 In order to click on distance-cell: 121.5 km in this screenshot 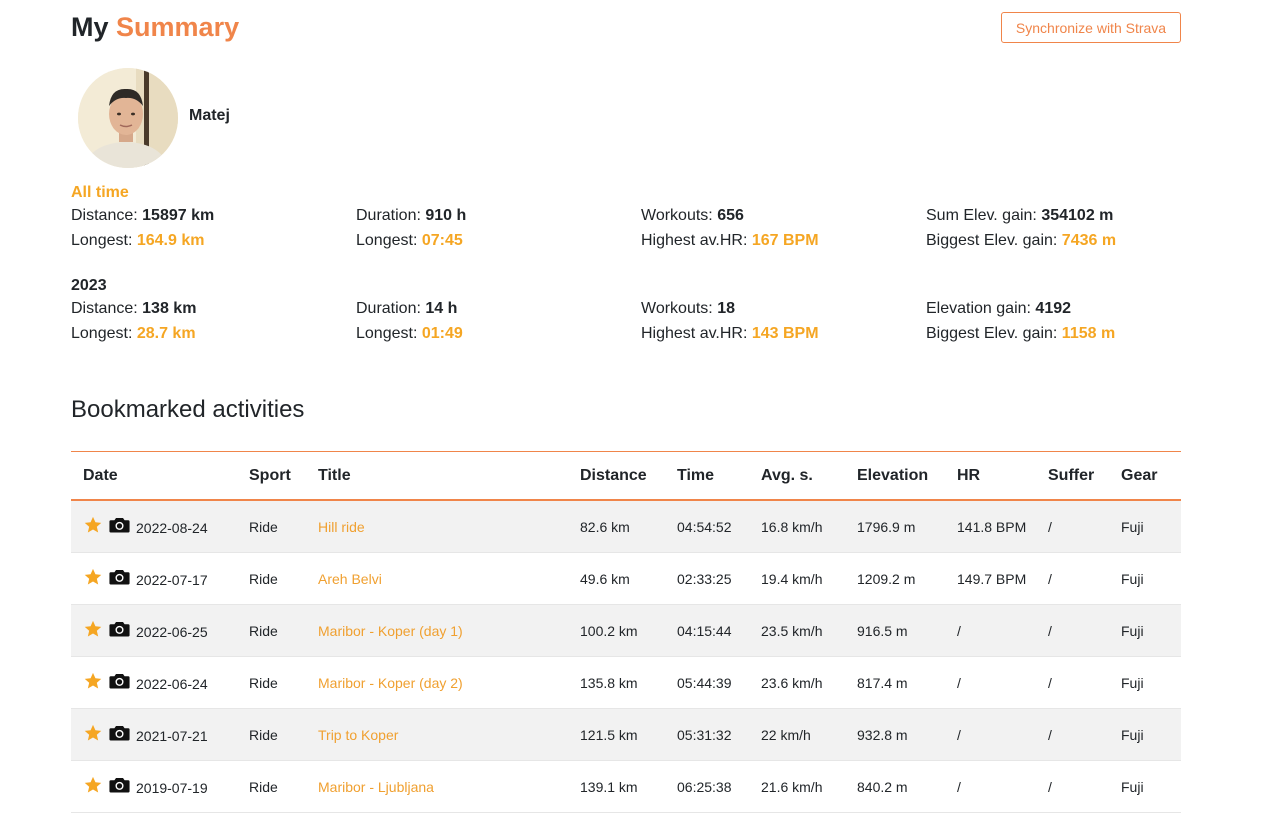, I will do `click(628, 734)`.